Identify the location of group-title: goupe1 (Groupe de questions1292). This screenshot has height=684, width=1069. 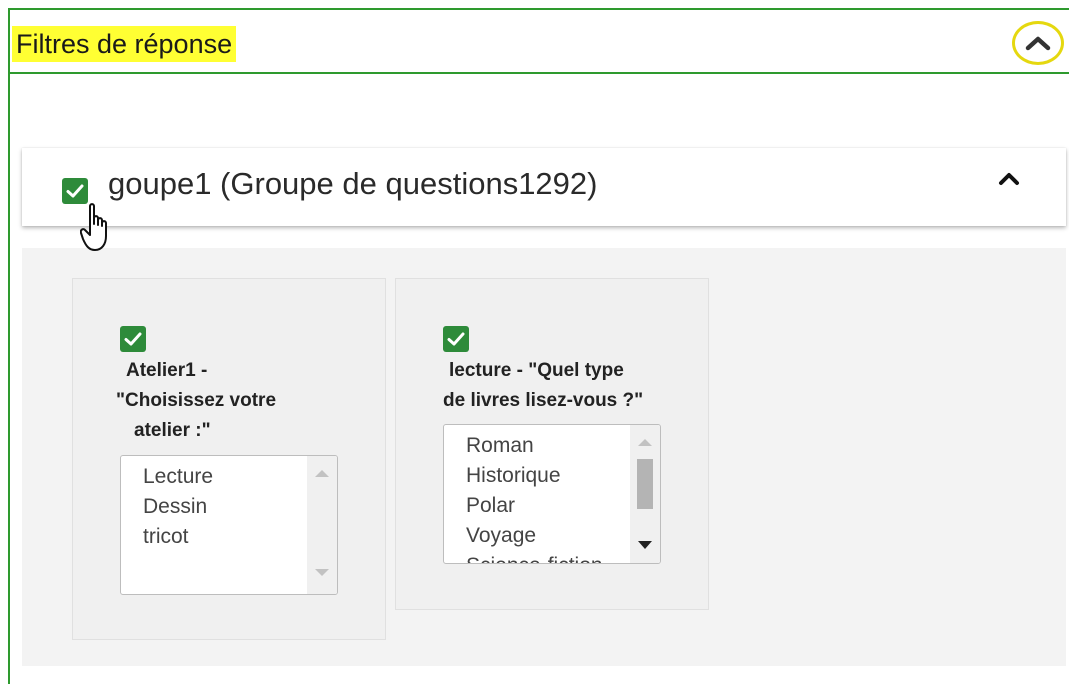
(353, 183).